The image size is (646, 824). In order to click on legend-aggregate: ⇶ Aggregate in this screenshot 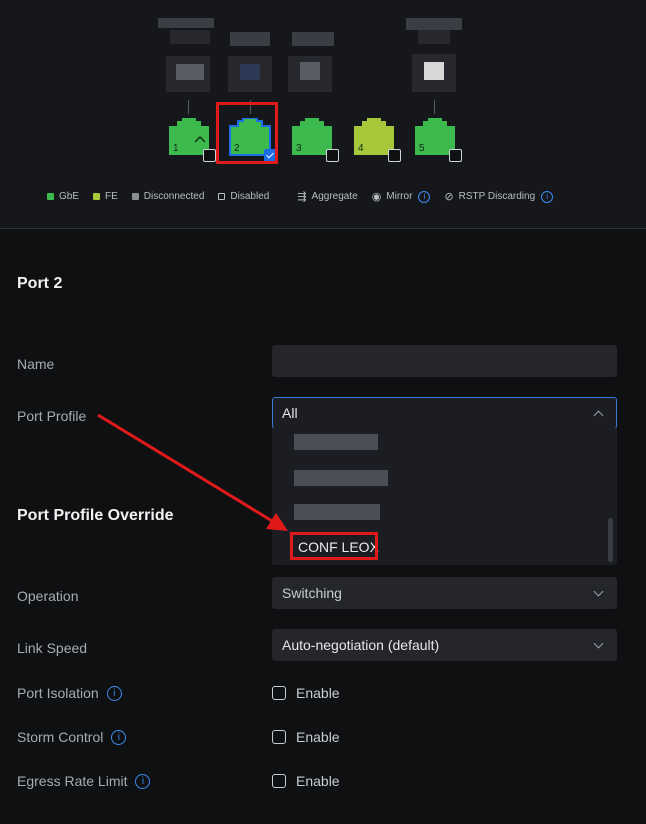, I will do `click(327, 196)`.